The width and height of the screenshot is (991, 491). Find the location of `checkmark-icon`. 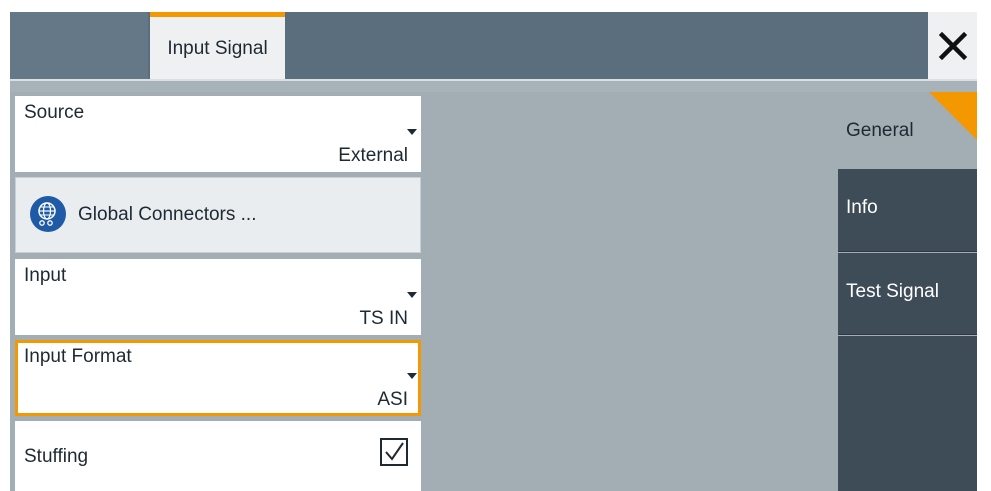

checkmark-icon is located at coordinates (394, 451).